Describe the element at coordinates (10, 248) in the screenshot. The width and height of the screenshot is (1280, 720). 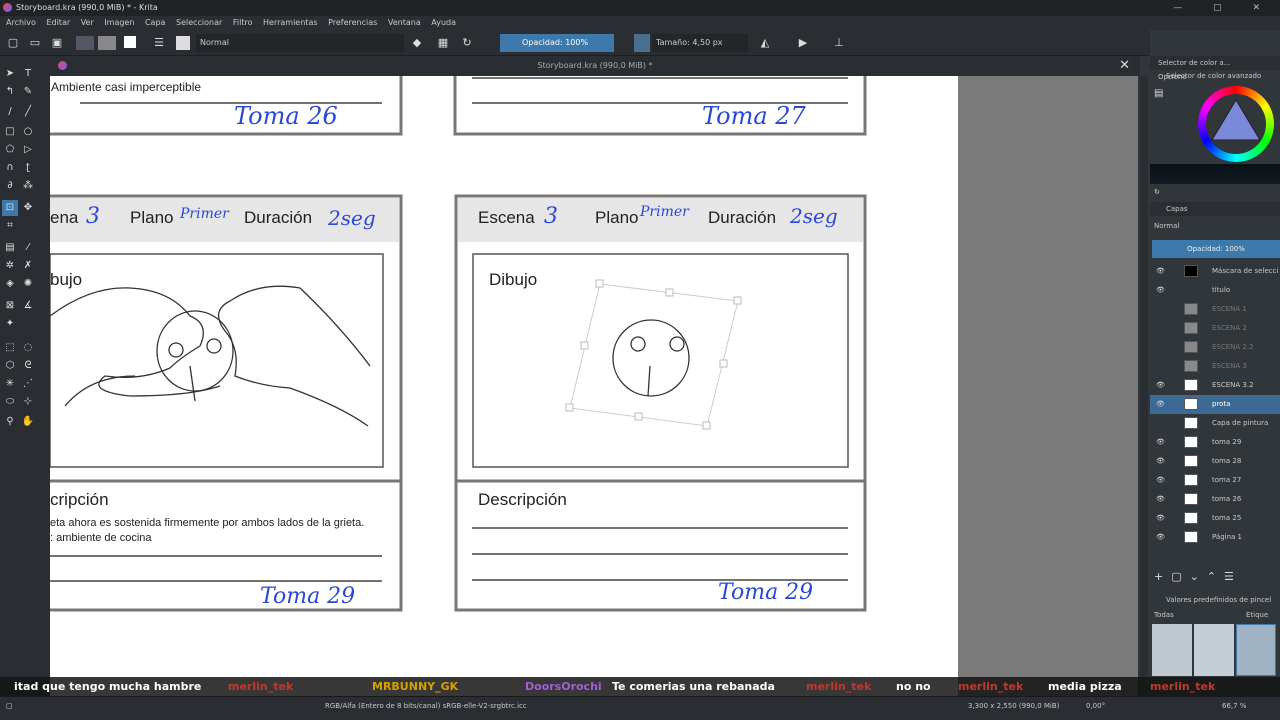
I see `gradient-tool-icon: ▤` at that location.